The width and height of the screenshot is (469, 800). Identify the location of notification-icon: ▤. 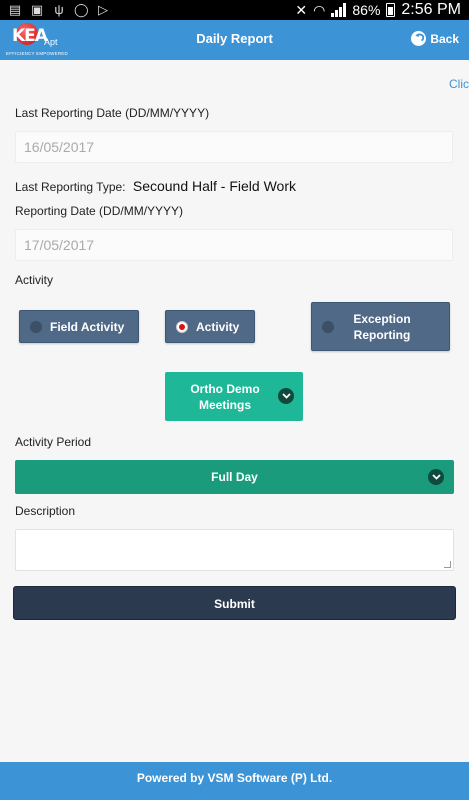
(15, 9).